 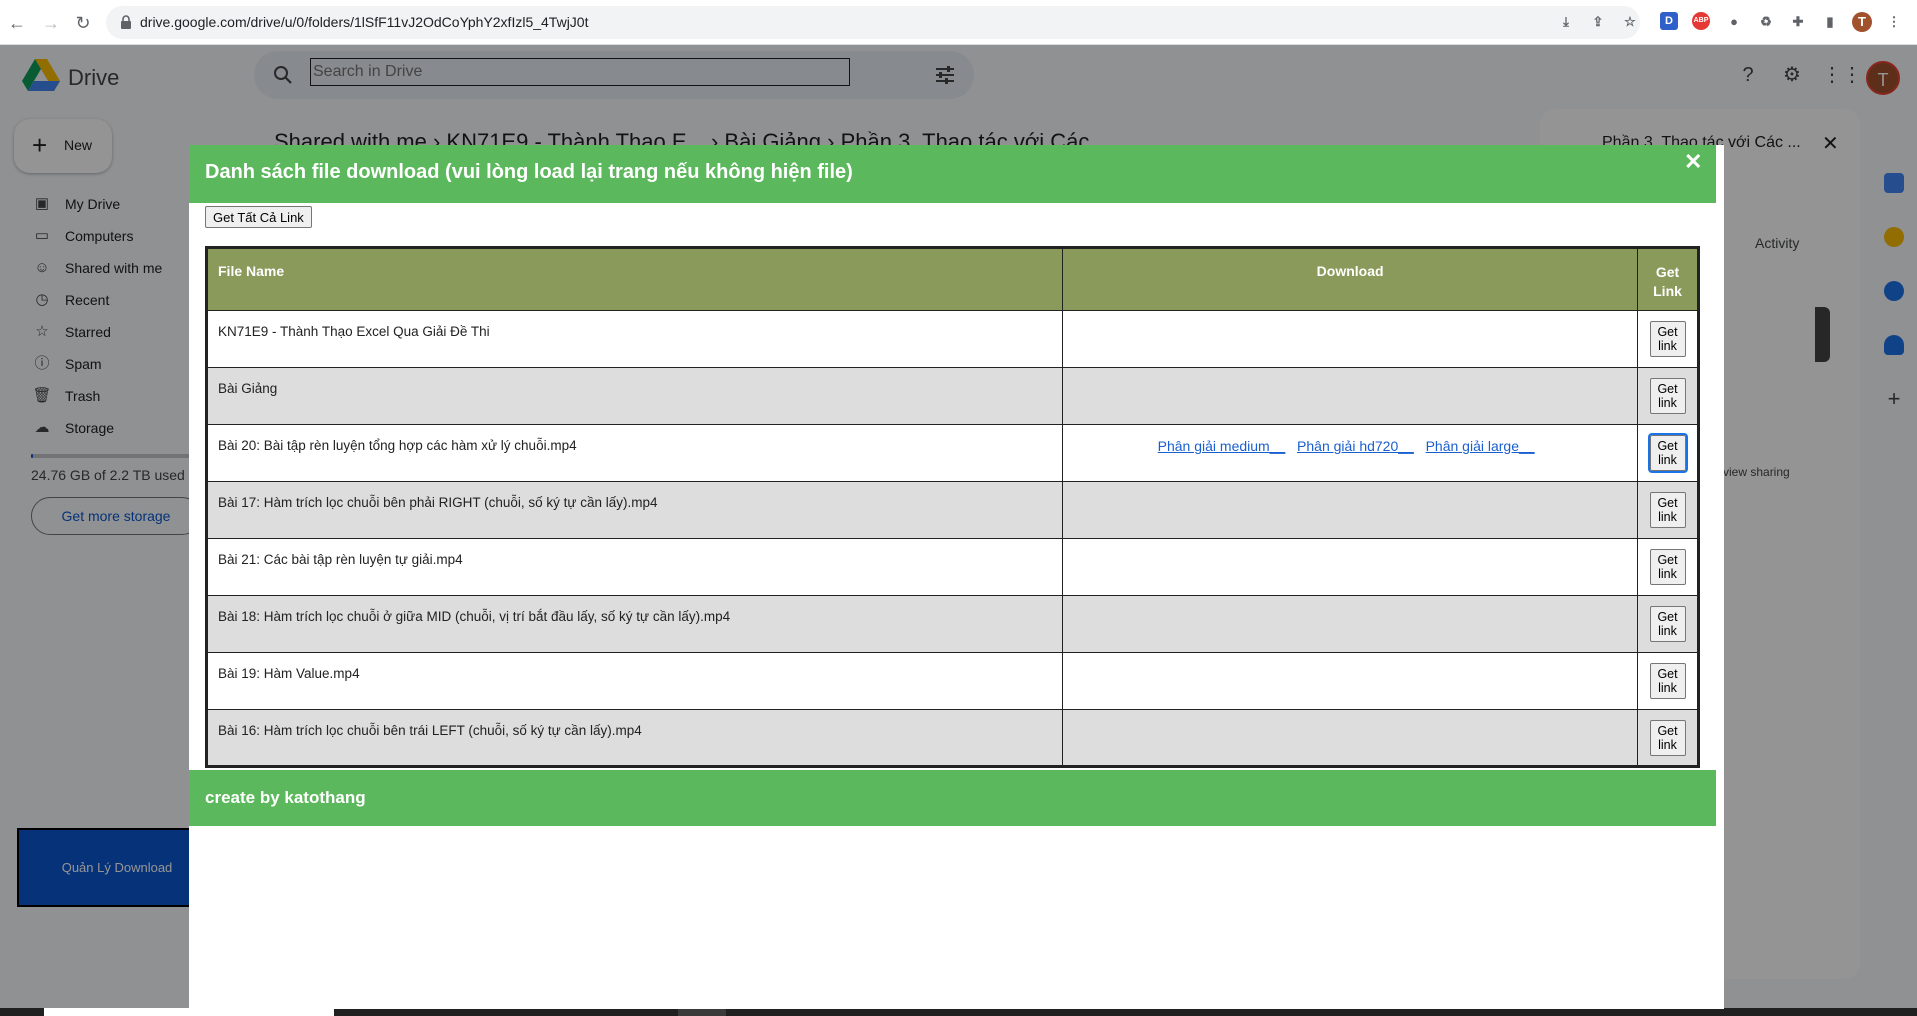 I want to click on get-all-links-button: Get Tất Cả Link, so click(x=258, y=217).